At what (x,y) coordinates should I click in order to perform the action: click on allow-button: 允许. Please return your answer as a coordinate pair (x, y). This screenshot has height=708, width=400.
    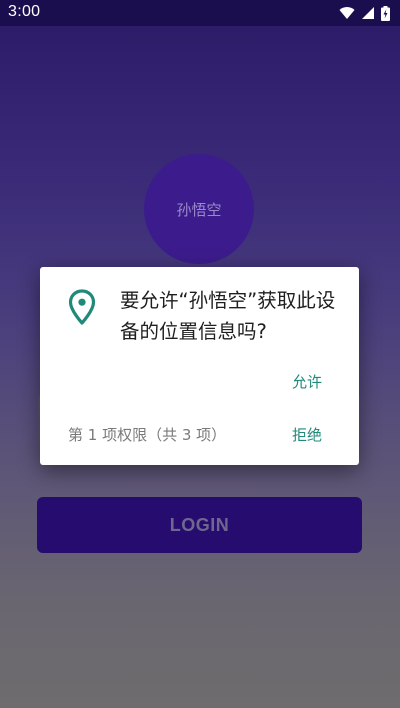
    Looking at the image, I should click on (307, 381).